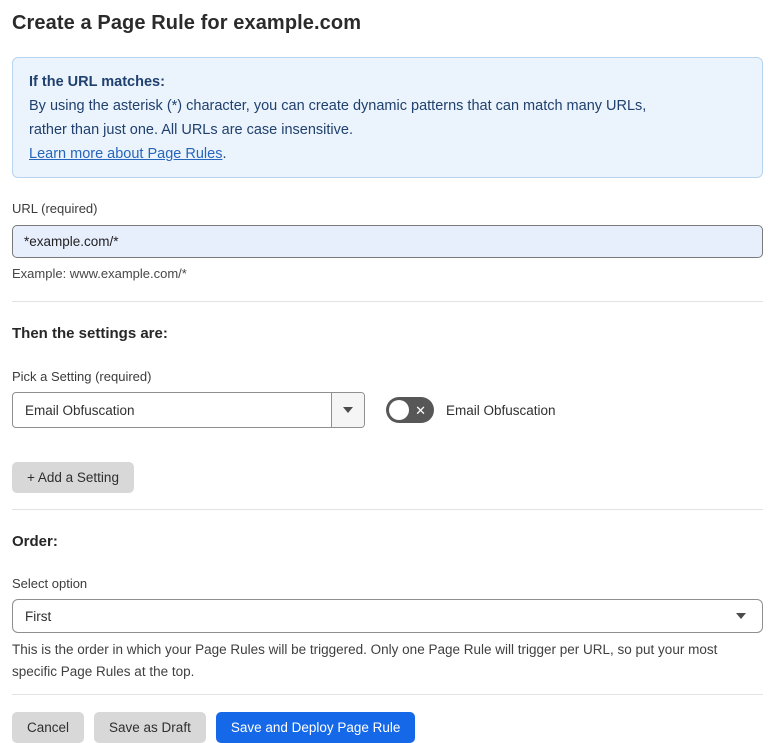 The width and height of the screenshot is (775, 743). What do you see at coordinates (224, 154) in the screenshot?
I see `link-period: .` at bounding box center [224, 154].